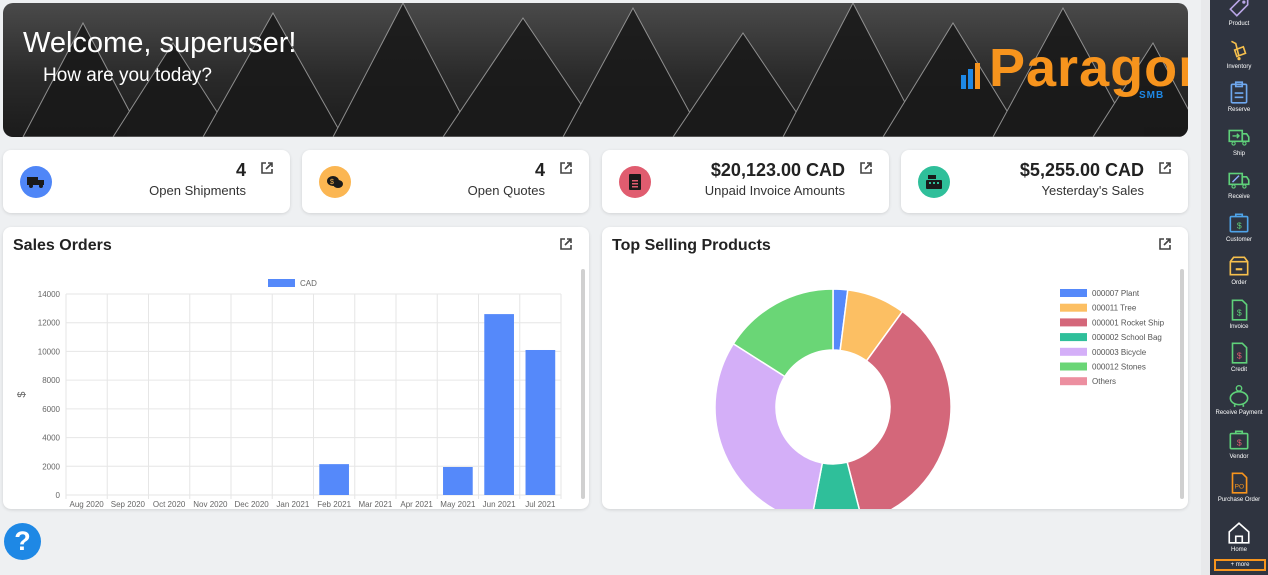 This screenshot has width=1268, height=575. Describe the element at coordinates (769, 425) in the screenshot. I see `pie-slice` at that location.